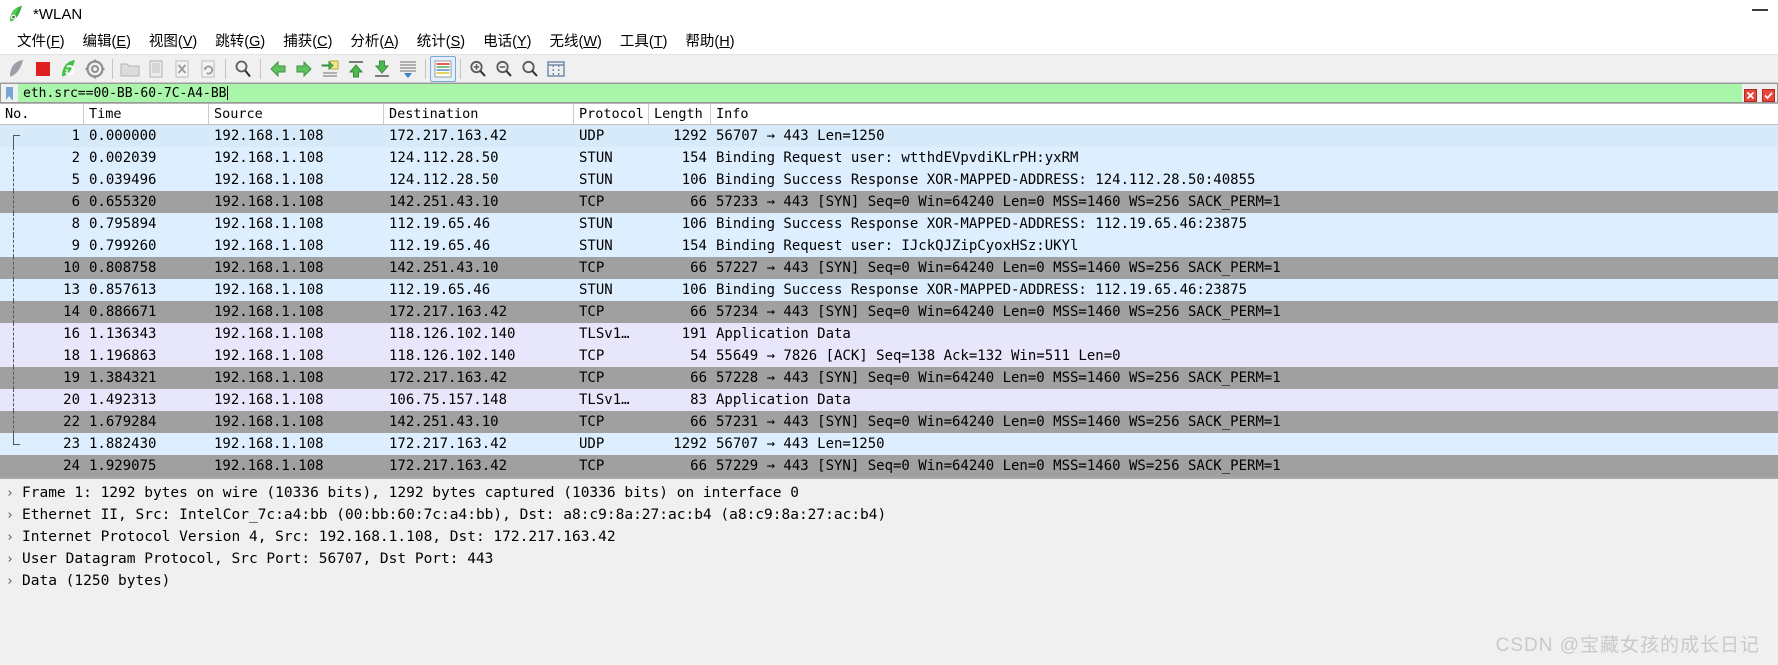  Describe the element at coordinates (507, 41) in the screenshot. I see `menu-telephony: 电话(Y)` at that location.